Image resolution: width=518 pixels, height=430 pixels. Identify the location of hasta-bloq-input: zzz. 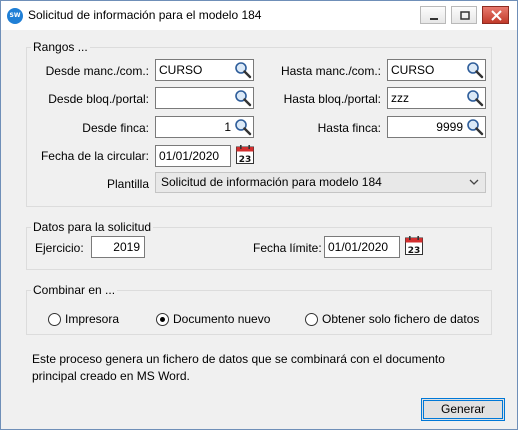
(436, 98).